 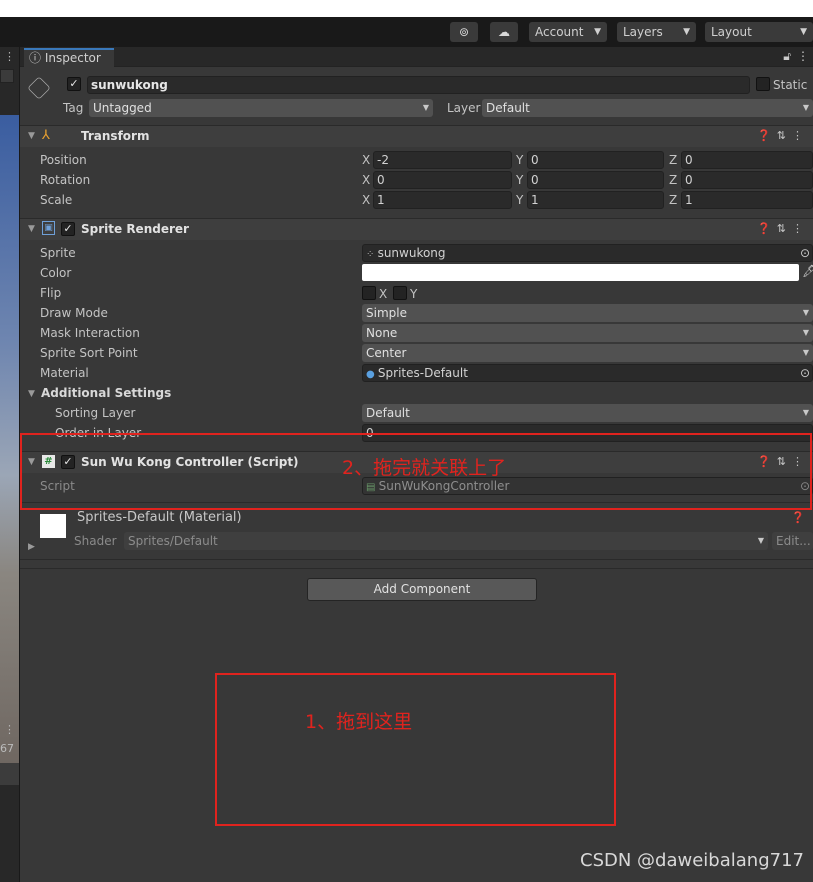 What do you see at coordinates (587, 413) in the screenshot?
I see `sorting-layer-dropdown: Default ▼` at bounding box center [587, 413].